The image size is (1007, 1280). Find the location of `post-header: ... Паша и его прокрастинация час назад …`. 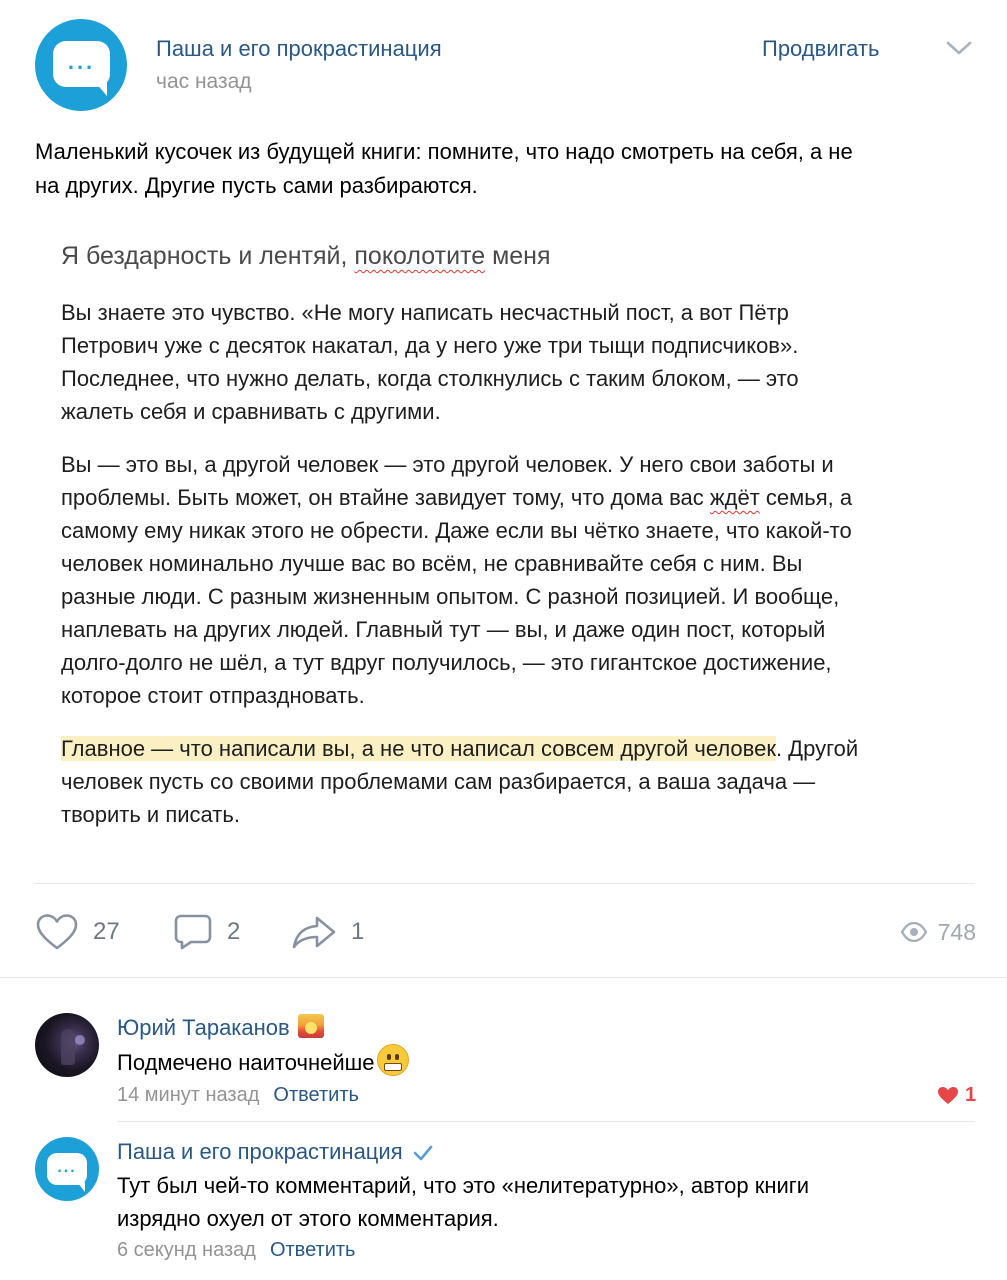

post-header: ... Паша и его прокрастинация час назад … is located at coordinates (503, 60).